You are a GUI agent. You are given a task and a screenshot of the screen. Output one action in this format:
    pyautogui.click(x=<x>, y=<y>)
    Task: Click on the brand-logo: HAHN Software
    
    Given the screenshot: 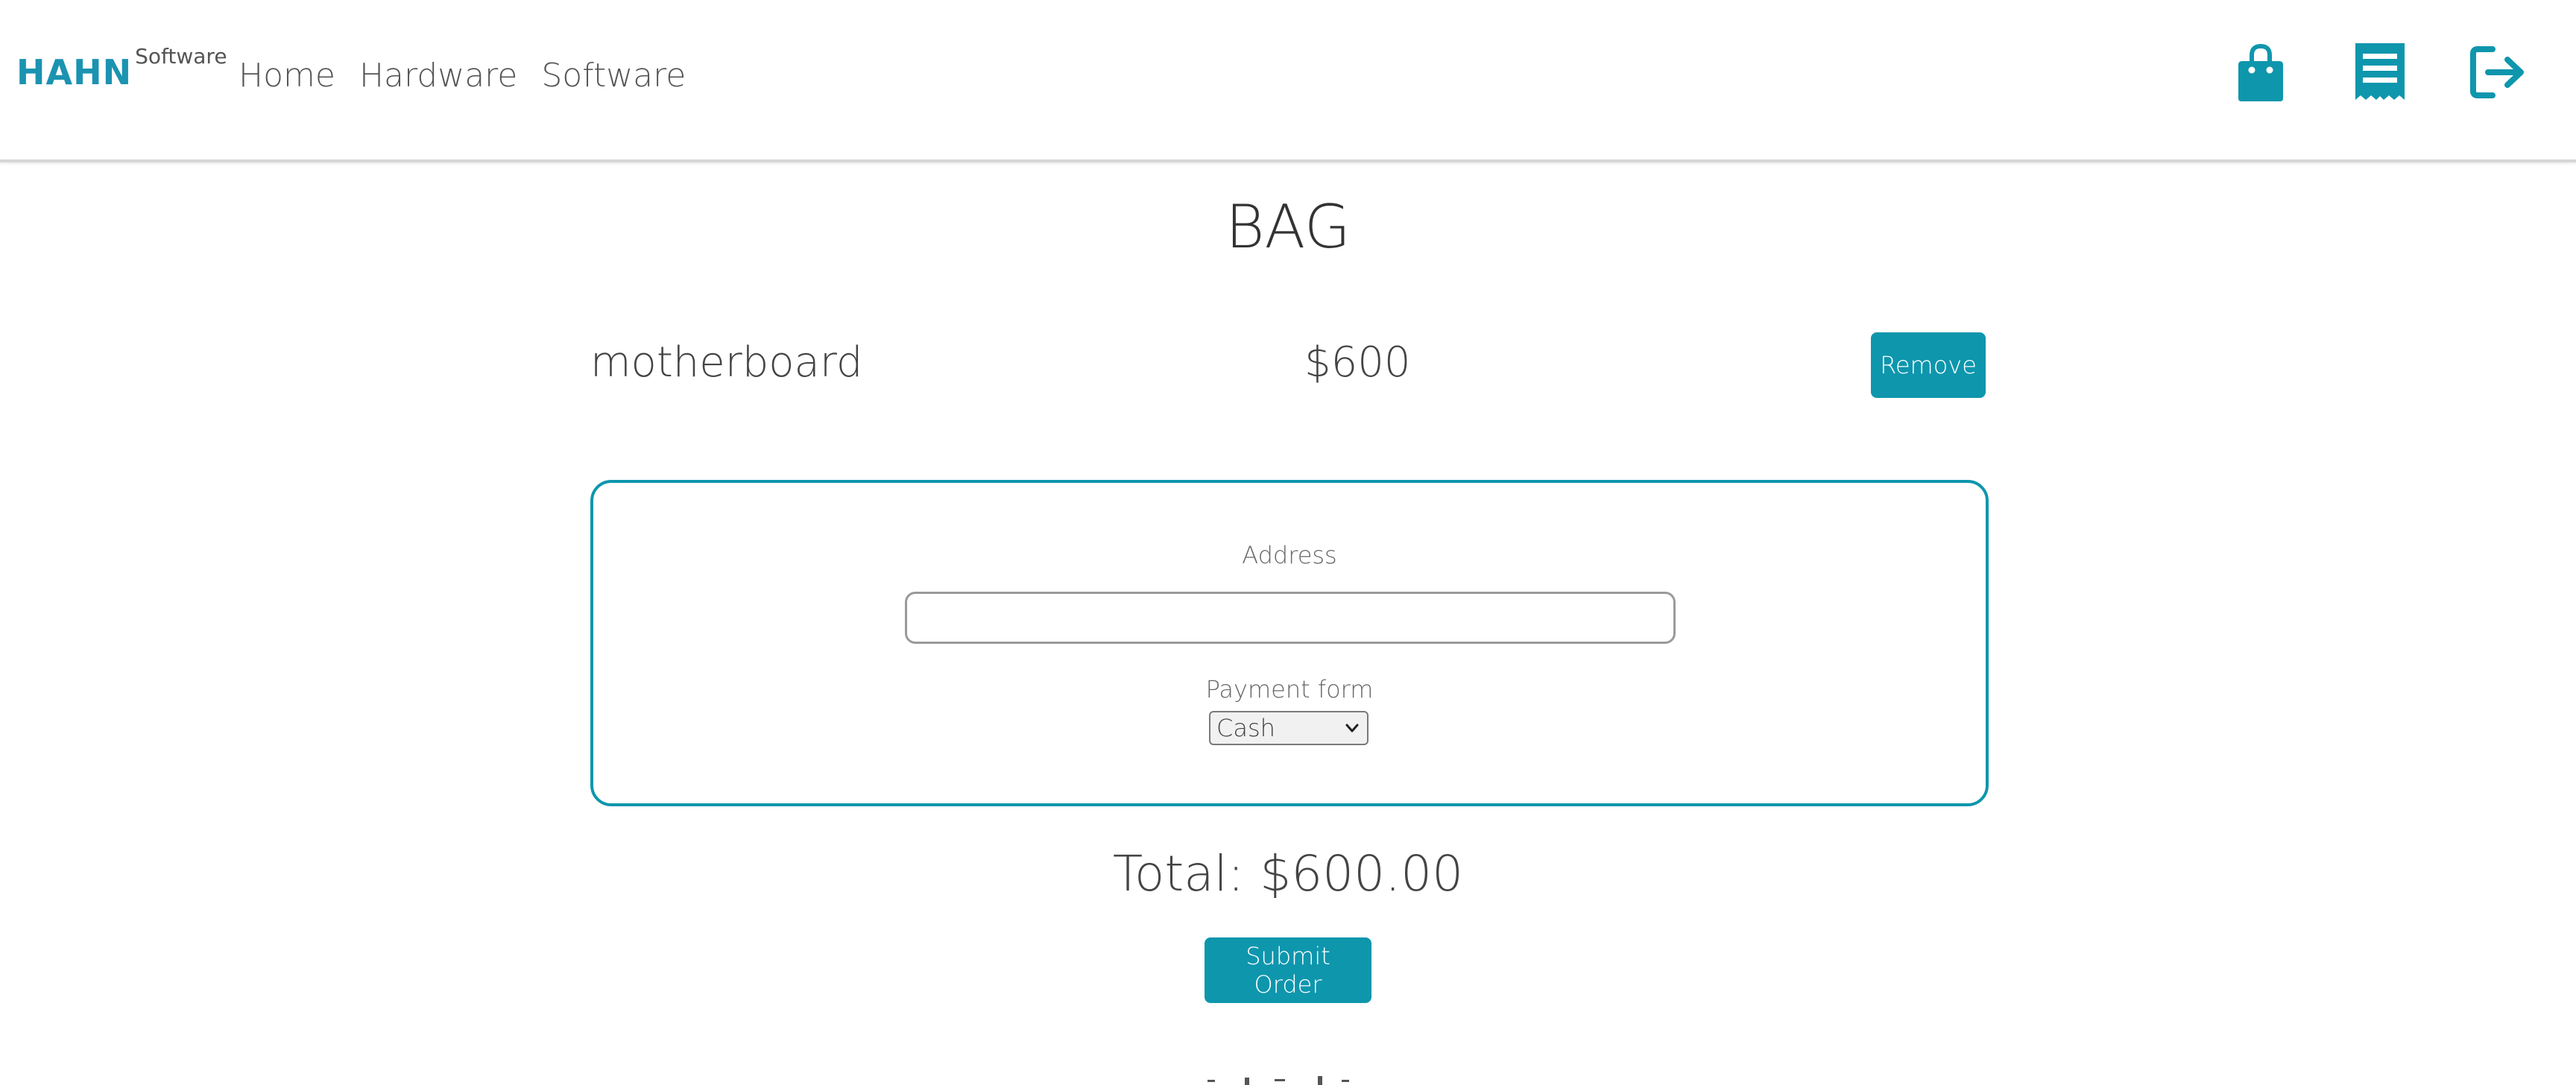 What is the action you would take?
    pyautogui.click(x=122, y=68)
    